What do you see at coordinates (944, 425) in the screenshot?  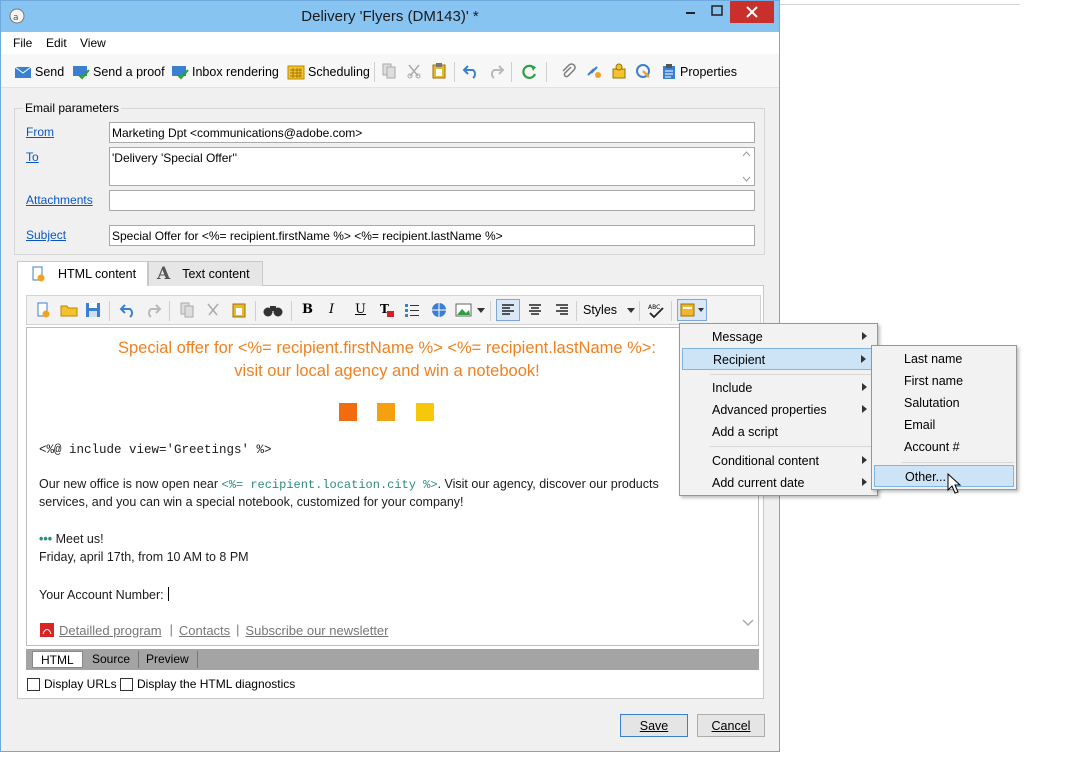 I see `menu-item-email: Email` at bounding box center [944, 425].